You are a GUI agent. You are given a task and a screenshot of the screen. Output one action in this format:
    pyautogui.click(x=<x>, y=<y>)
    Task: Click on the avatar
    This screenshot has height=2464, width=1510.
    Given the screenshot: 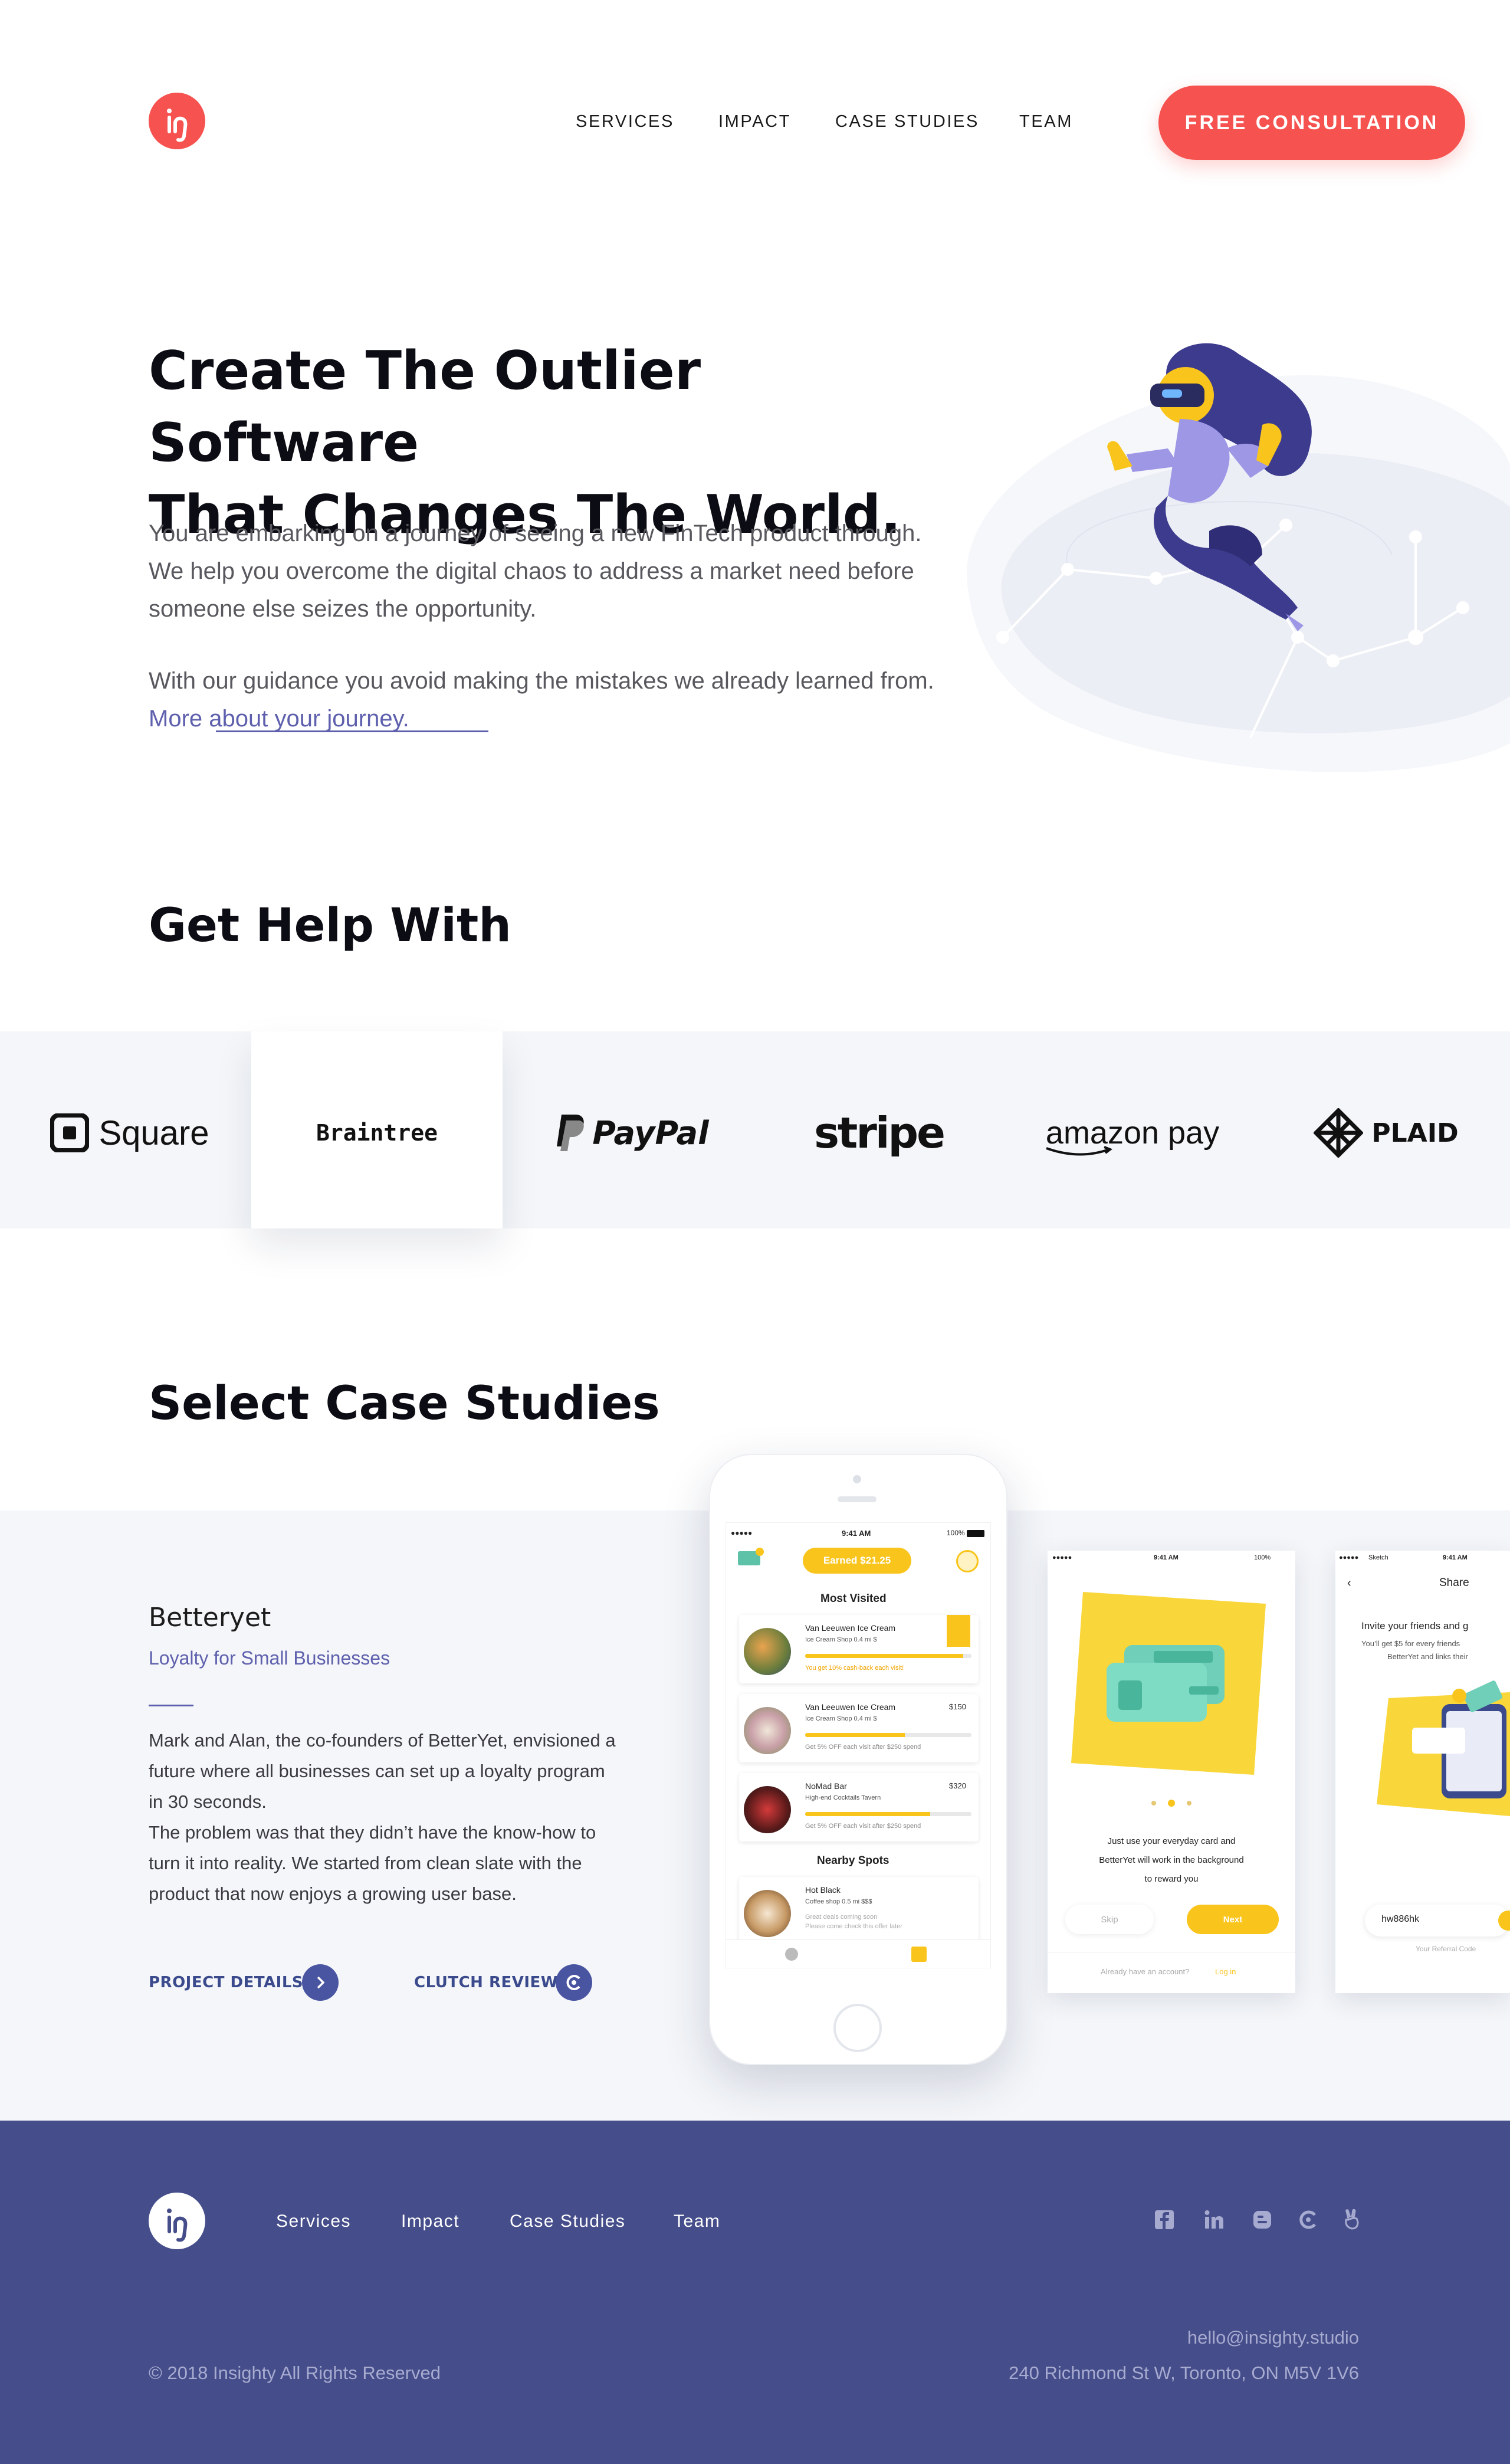 What is the action you would take?
    pyautogui.click(x=967, y=1561)
    